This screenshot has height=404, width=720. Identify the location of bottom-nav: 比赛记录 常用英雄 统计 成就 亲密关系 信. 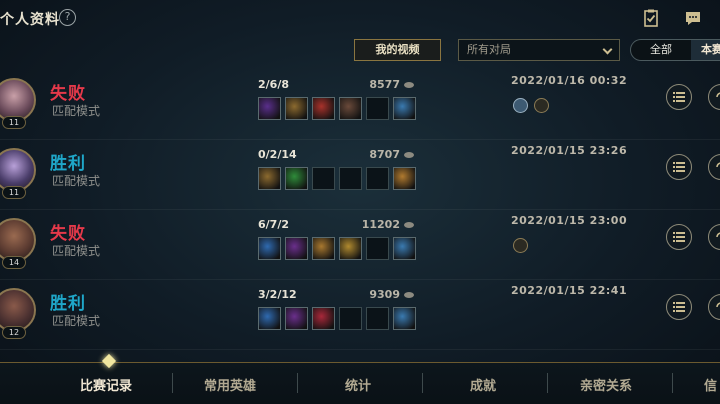
(360, 383).